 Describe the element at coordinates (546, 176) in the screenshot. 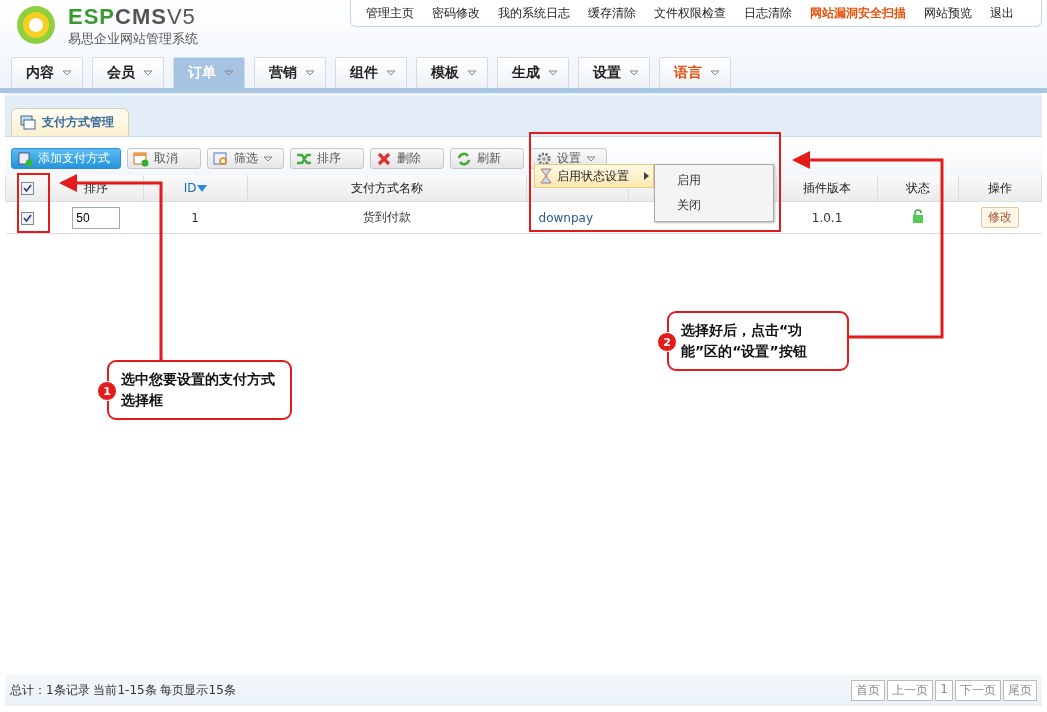

I see `hourglass-icon` at that location.